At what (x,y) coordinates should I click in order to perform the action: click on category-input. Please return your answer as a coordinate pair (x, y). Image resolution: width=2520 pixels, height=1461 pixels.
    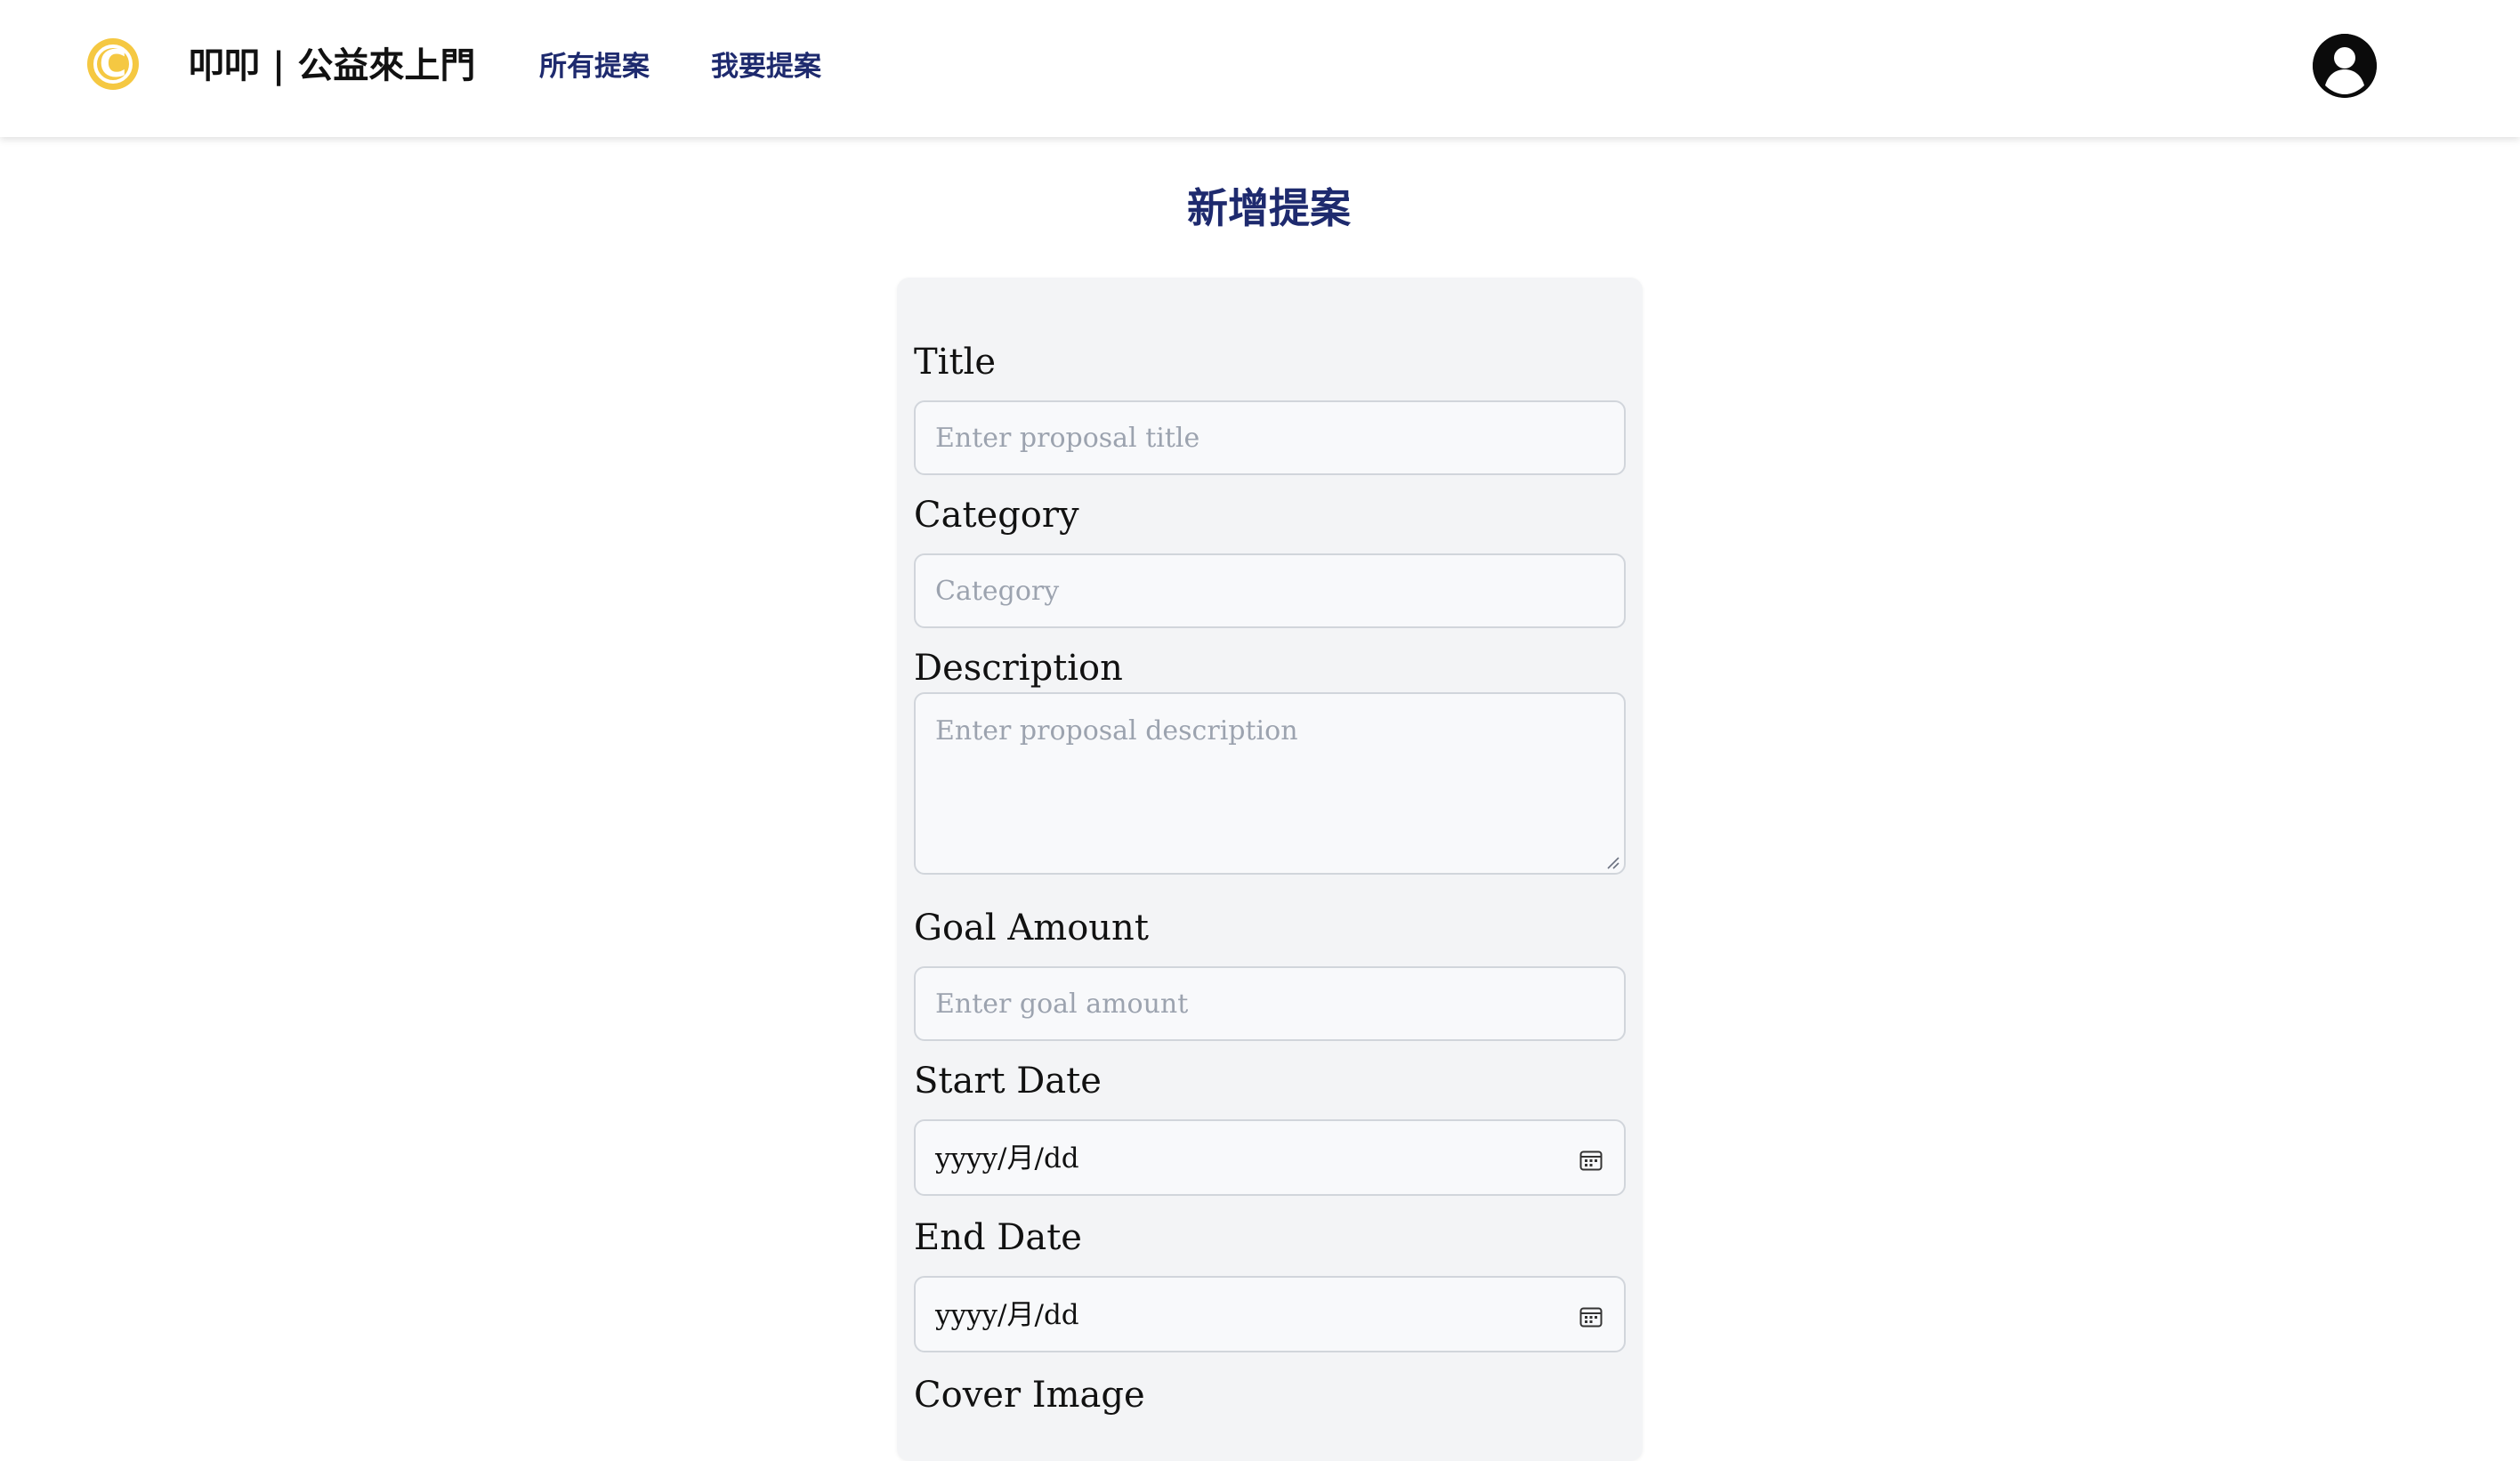
    Looking at the image, I should click on (1270, 590).